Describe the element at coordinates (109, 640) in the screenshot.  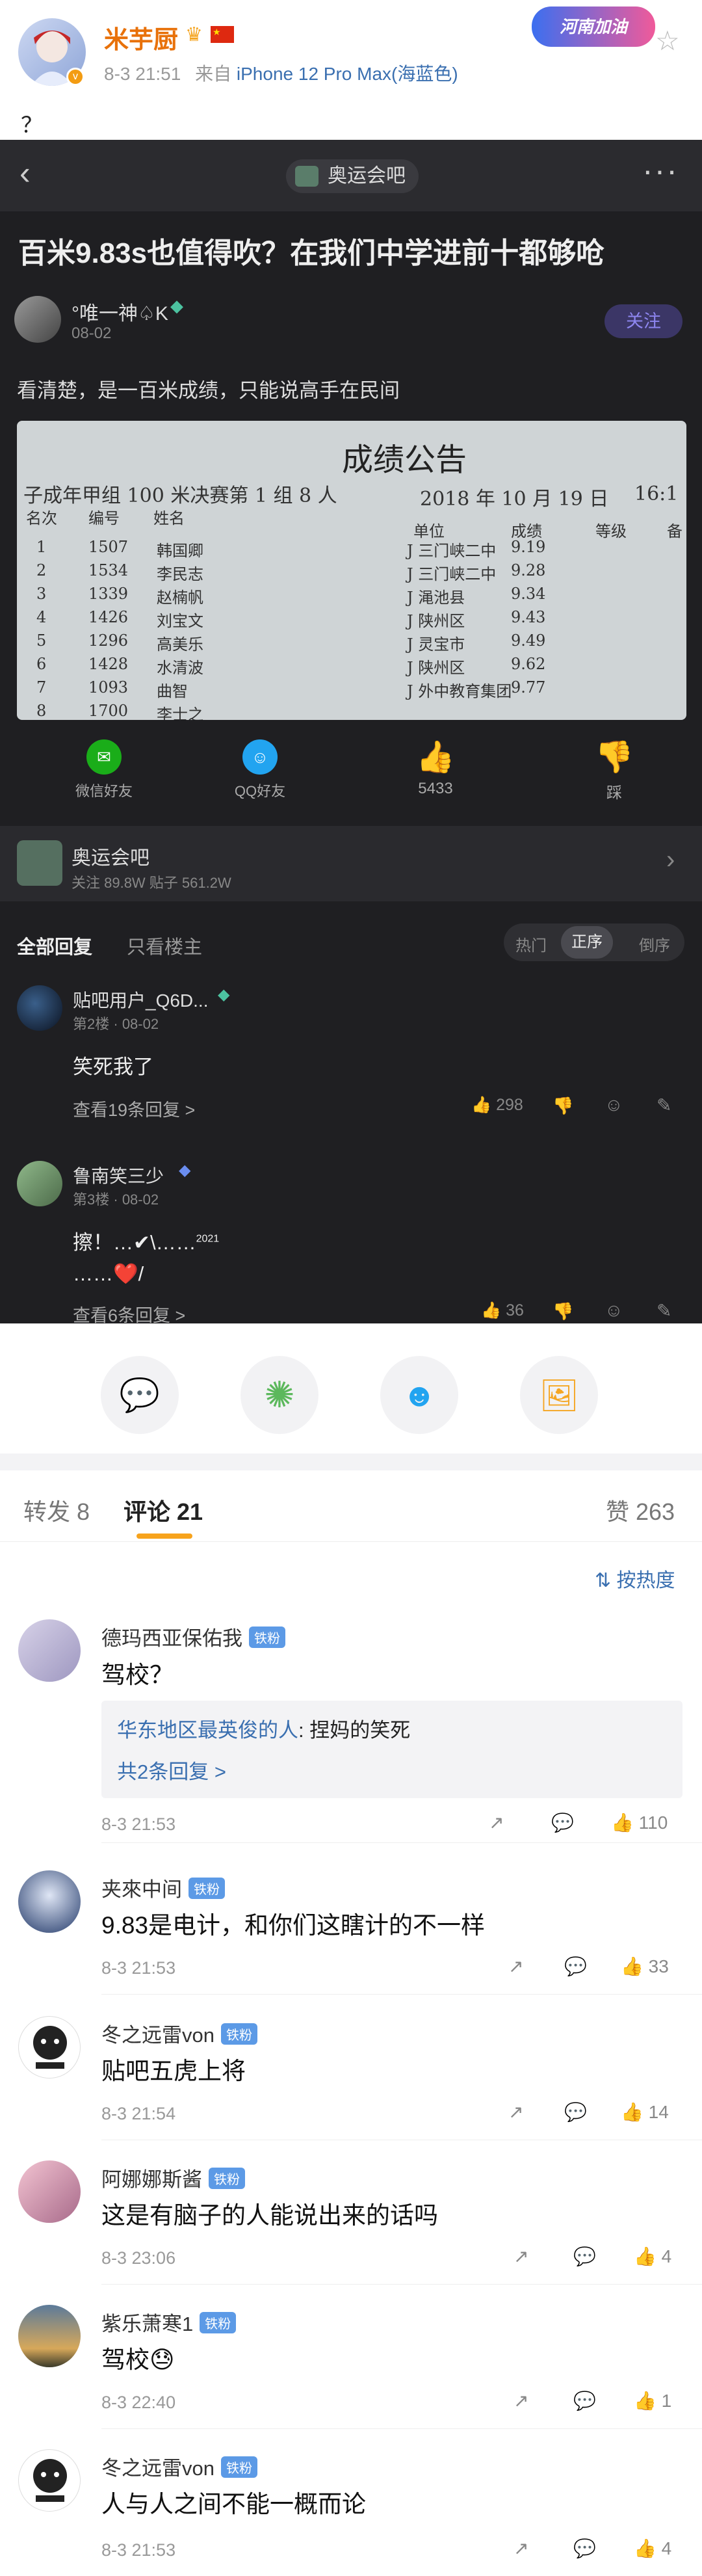
I see `photo-cell: 1296` at that location.